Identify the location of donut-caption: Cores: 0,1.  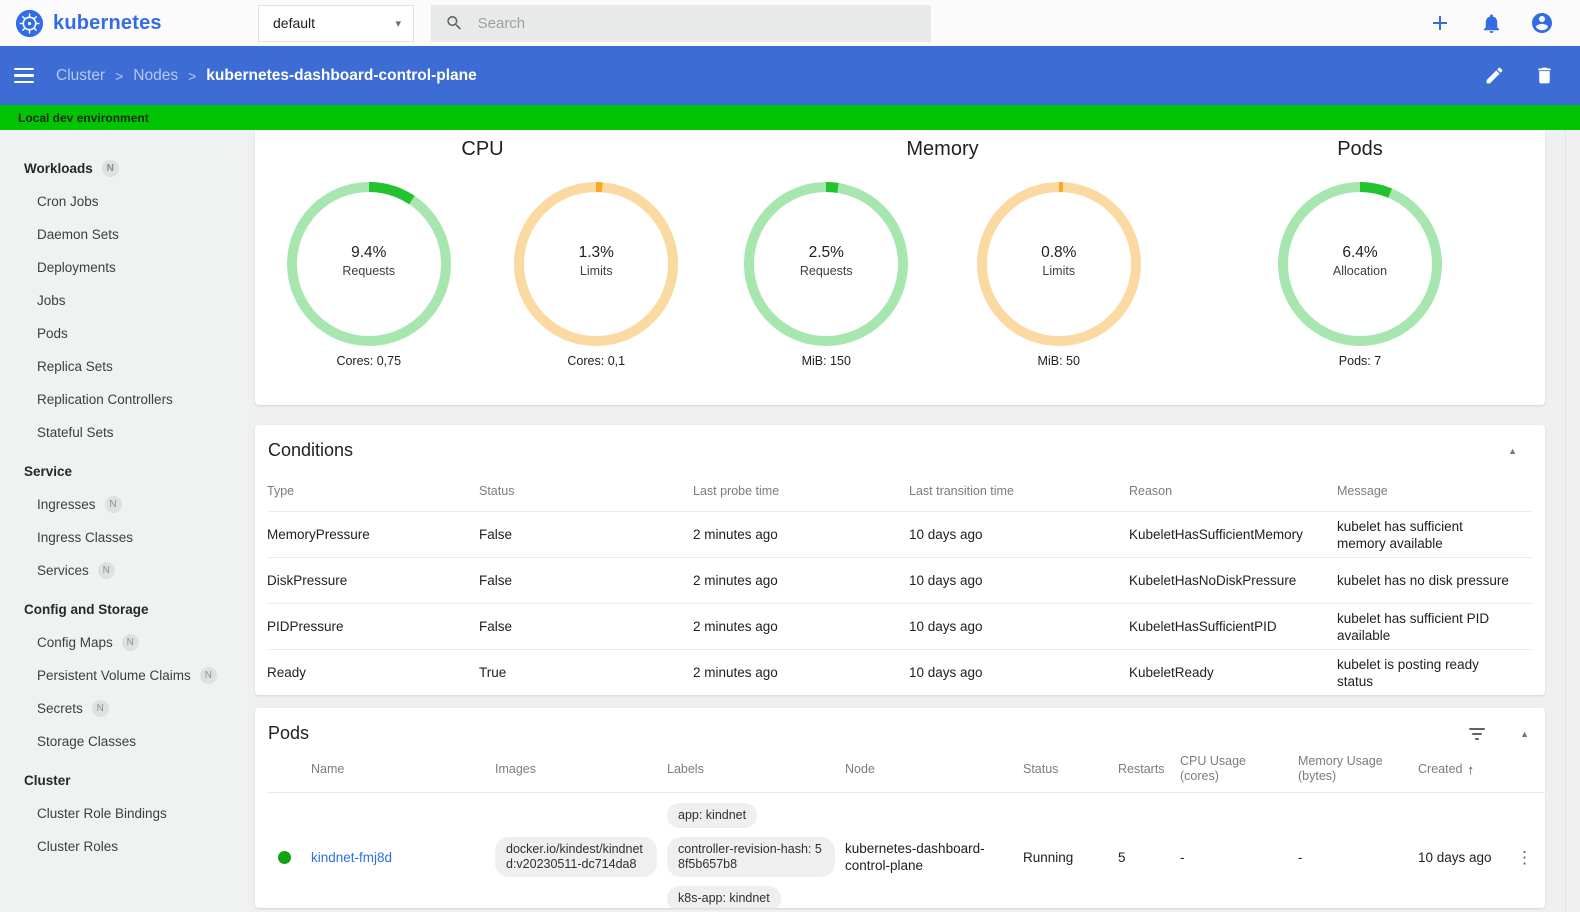
(596, 361).